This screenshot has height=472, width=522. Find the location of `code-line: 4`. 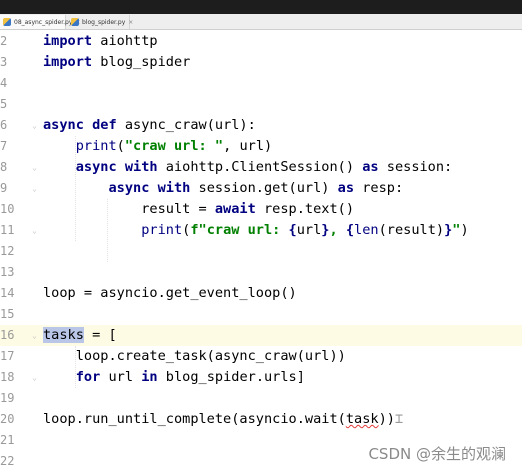

code-line: 4 is located at coordinates (261, 83).